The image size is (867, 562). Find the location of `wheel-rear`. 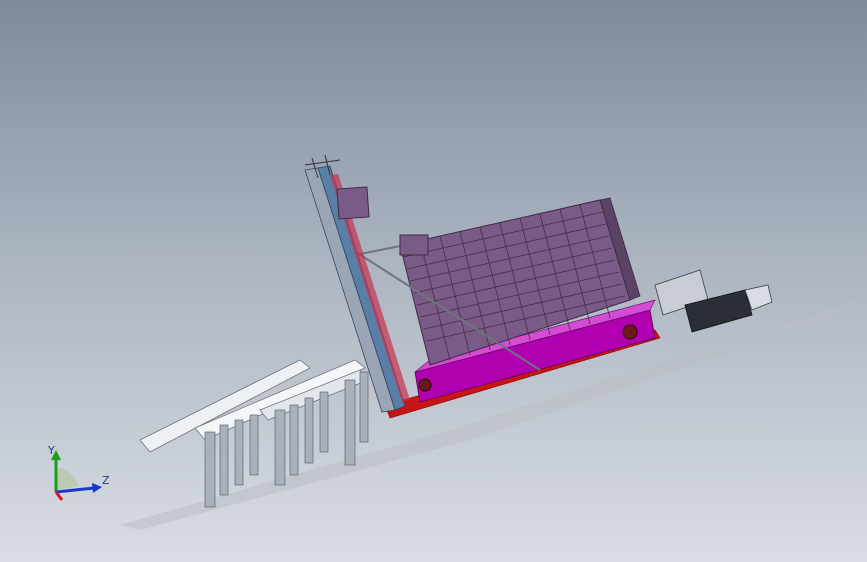

wheel-rear is located at coordinates (425, 385).